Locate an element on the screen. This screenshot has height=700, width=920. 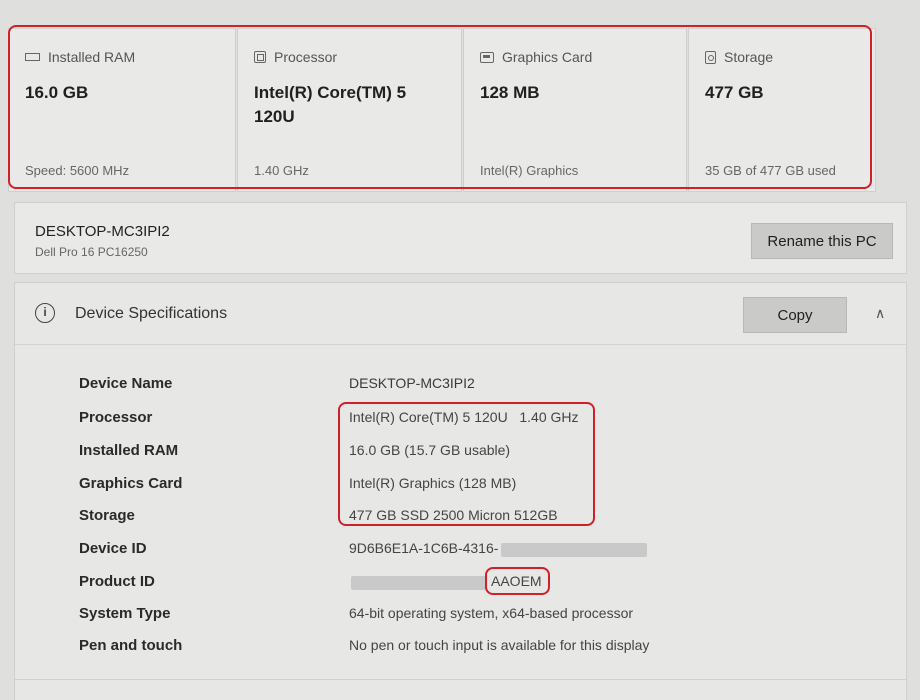
spec-label: Device Name is located at coordinates (126, 383).